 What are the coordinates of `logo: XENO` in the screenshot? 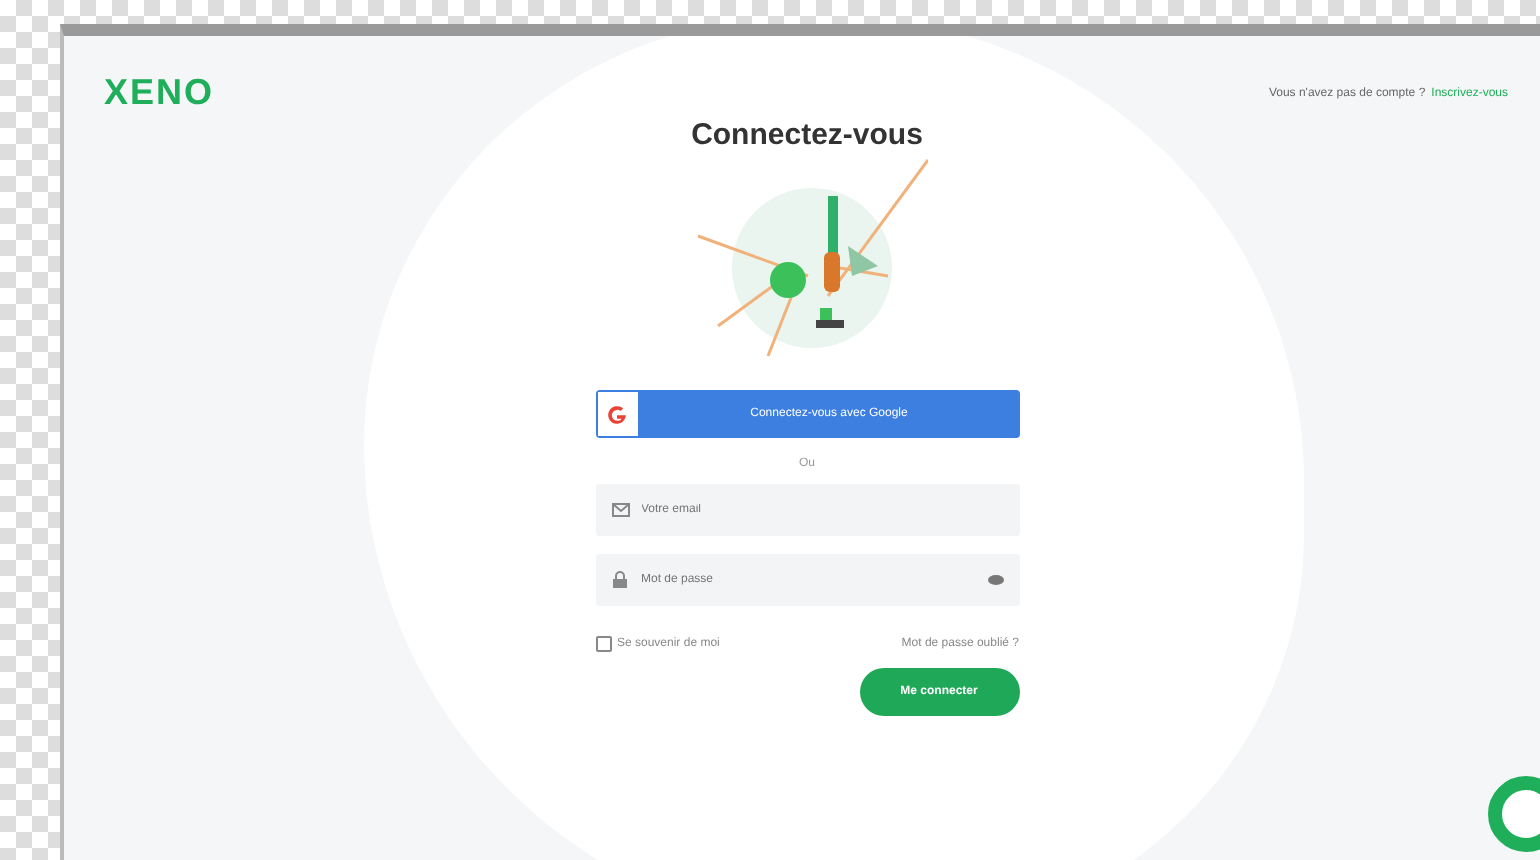 It's located at (159, 93).